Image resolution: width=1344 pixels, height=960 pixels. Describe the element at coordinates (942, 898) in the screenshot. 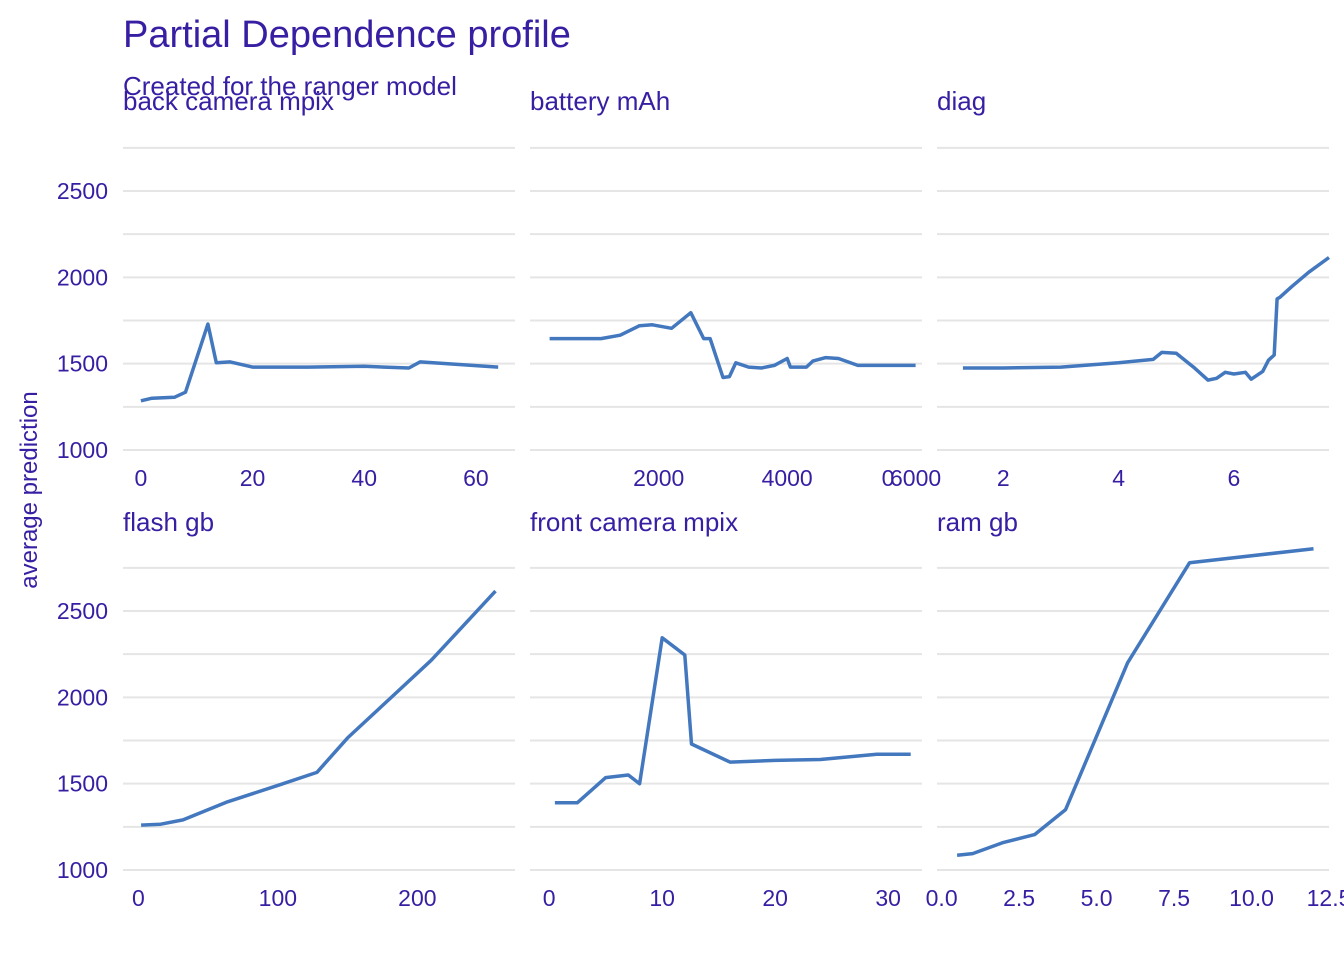

I see `x-tick-label: 0.0` at that location.